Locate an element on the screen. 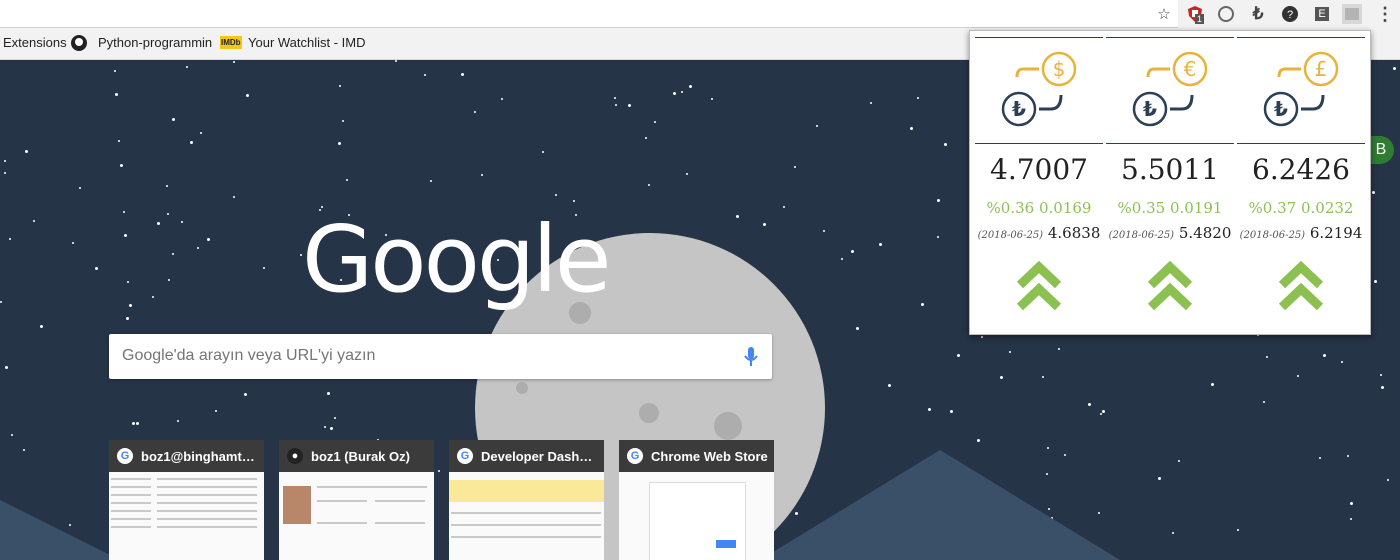 The height and width of the screenshot is (560, 1400). currency-symbol: $ is located at coordinates (1059, 69).